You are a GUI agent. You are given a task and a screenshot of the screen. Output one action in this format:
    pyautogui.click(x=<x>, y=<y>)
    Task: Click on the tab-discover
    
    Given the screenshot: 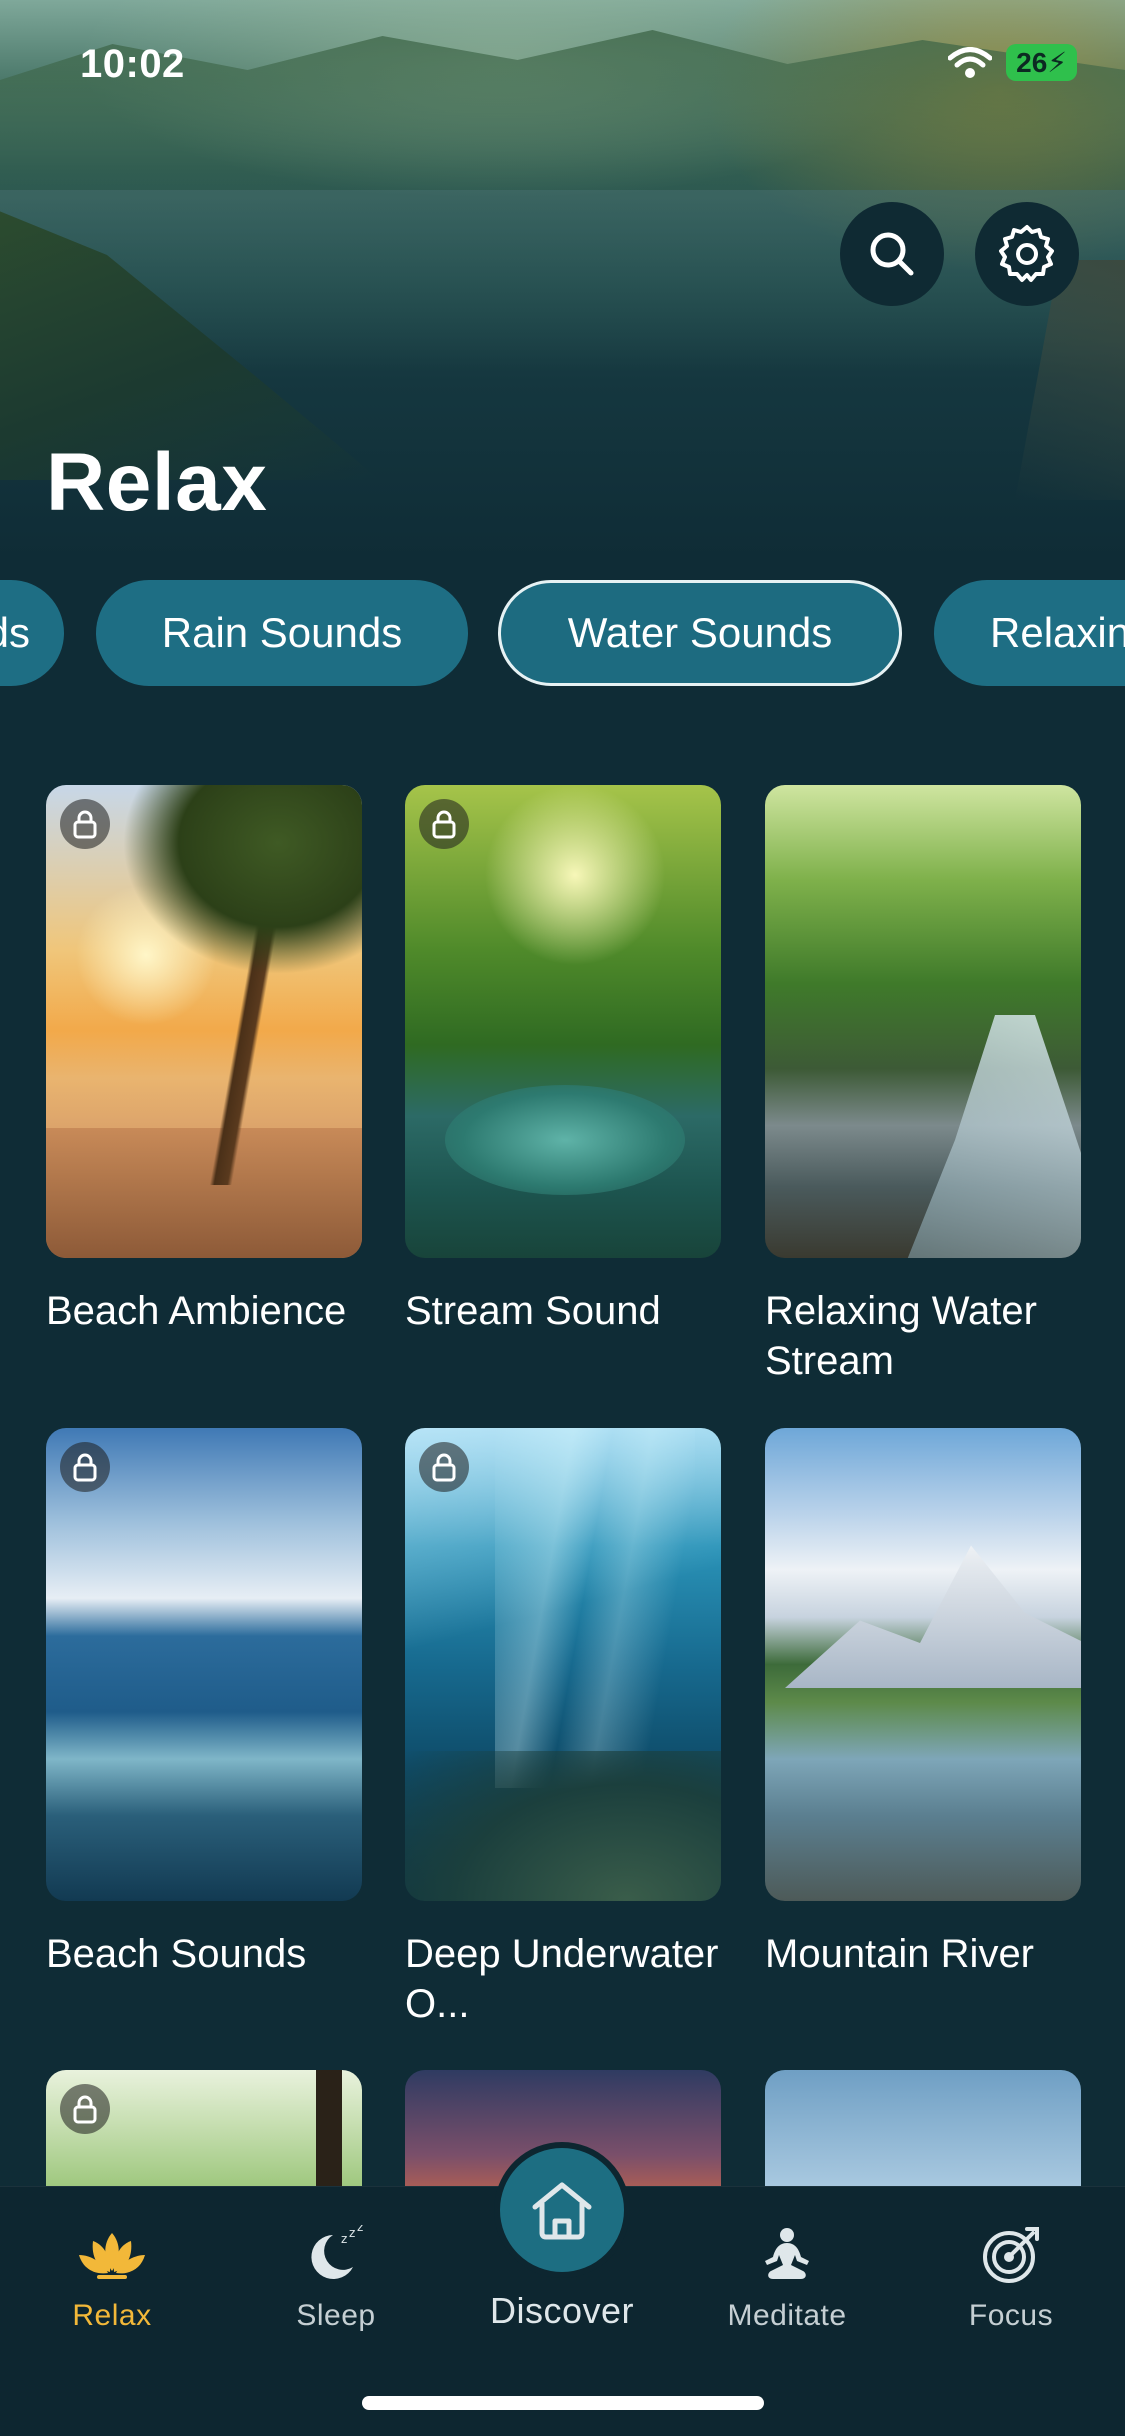 What is the action you would take?
    pyautogui.click(x=562, y=2210)
    